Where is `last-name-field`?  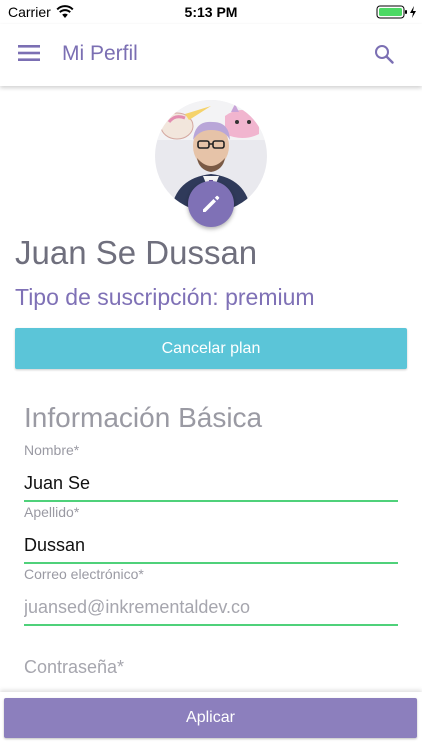 last-name-field is located at coordinates (211, 546).